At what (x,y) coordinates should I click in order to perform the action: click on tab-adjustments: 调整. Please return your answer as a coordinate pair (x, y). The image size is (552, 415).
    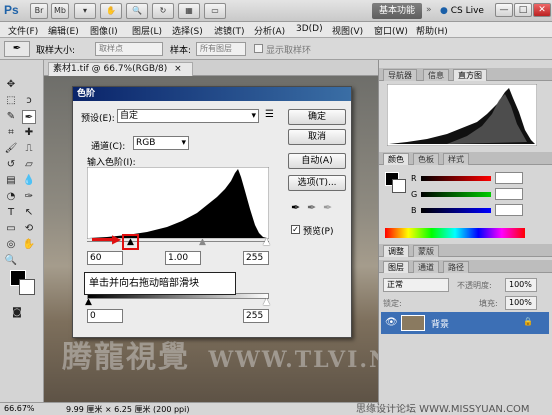
    Looking at the image, I should click on (396, 251).